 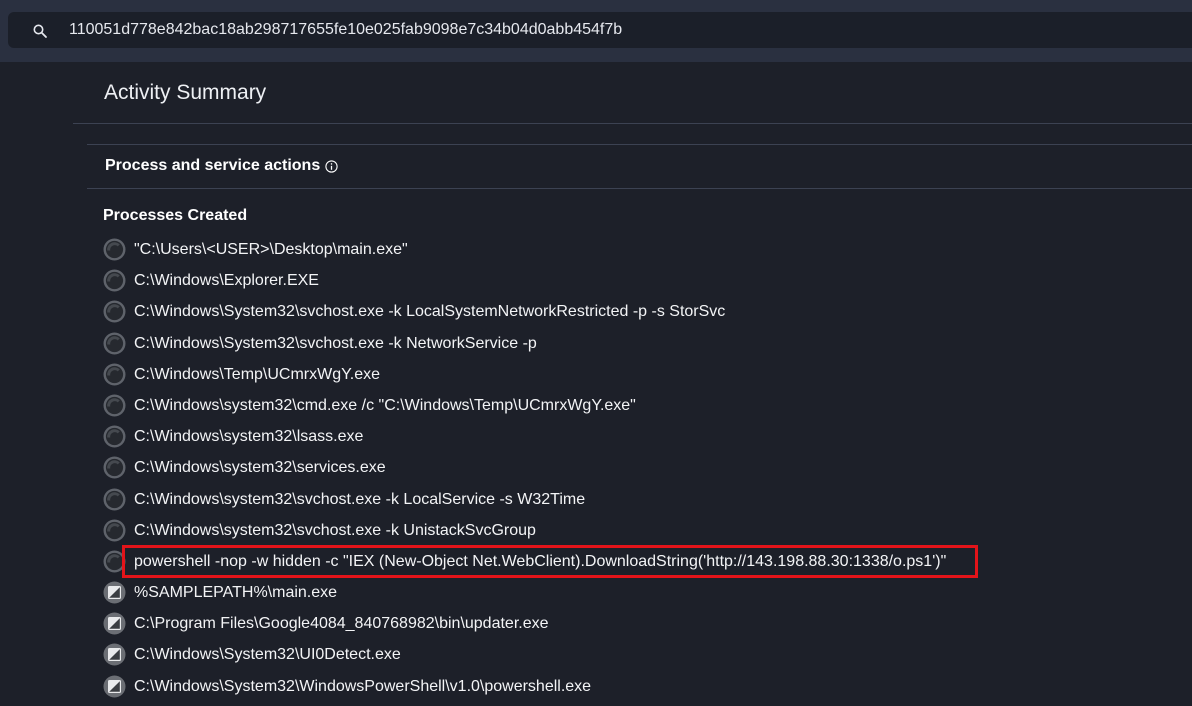 What do you see at coordinates (235, 593) in the screenshot?
I see `process-command: %SAMPLEPATH%\main.exe` at bounding box center [235, 593].